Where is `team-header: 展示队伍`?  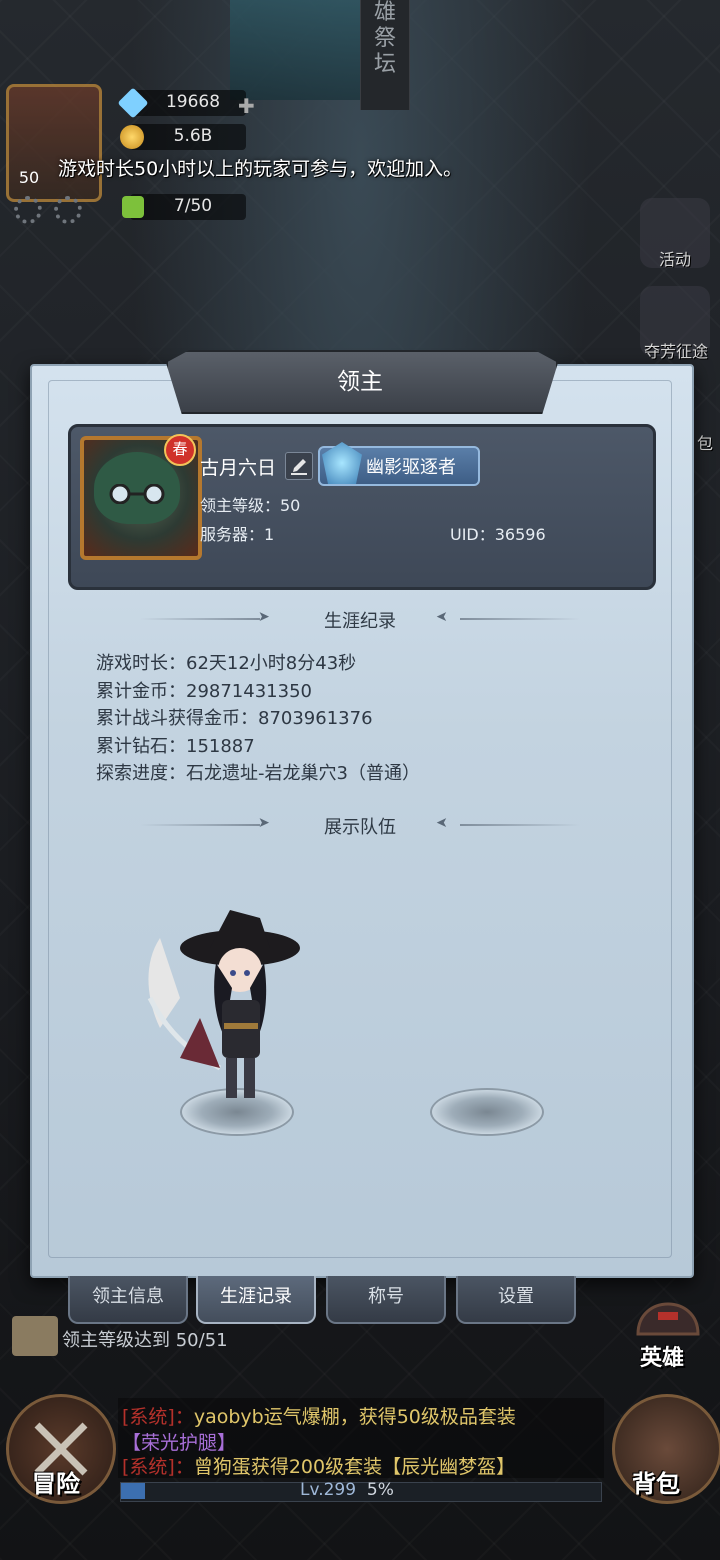 team-header: 展示队伍 is located at coordinates (360, 827).